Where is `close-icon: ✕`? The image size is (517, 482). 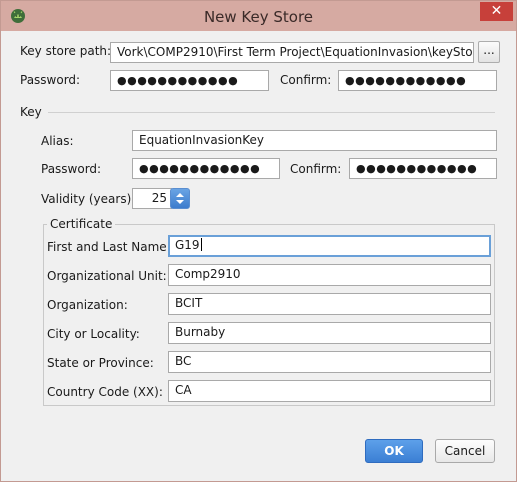
close-icon: ✕ is located at coordinates (496, 11).